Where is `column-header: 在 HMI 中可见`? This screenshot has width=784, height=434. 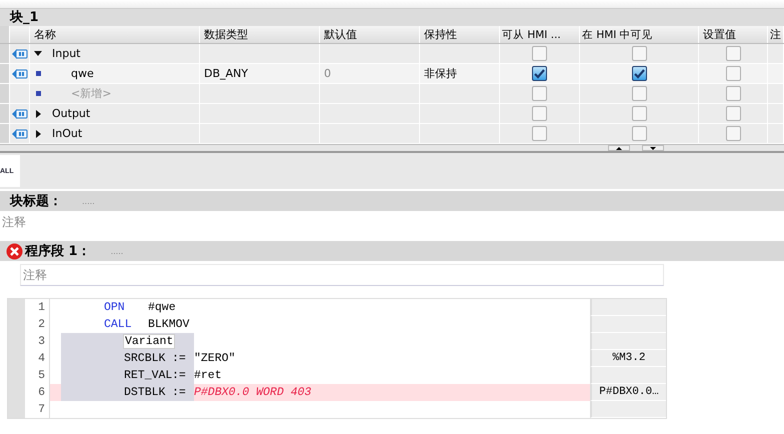
column-header: 在 HMI 中可见 is located at coordinates (639, 34).